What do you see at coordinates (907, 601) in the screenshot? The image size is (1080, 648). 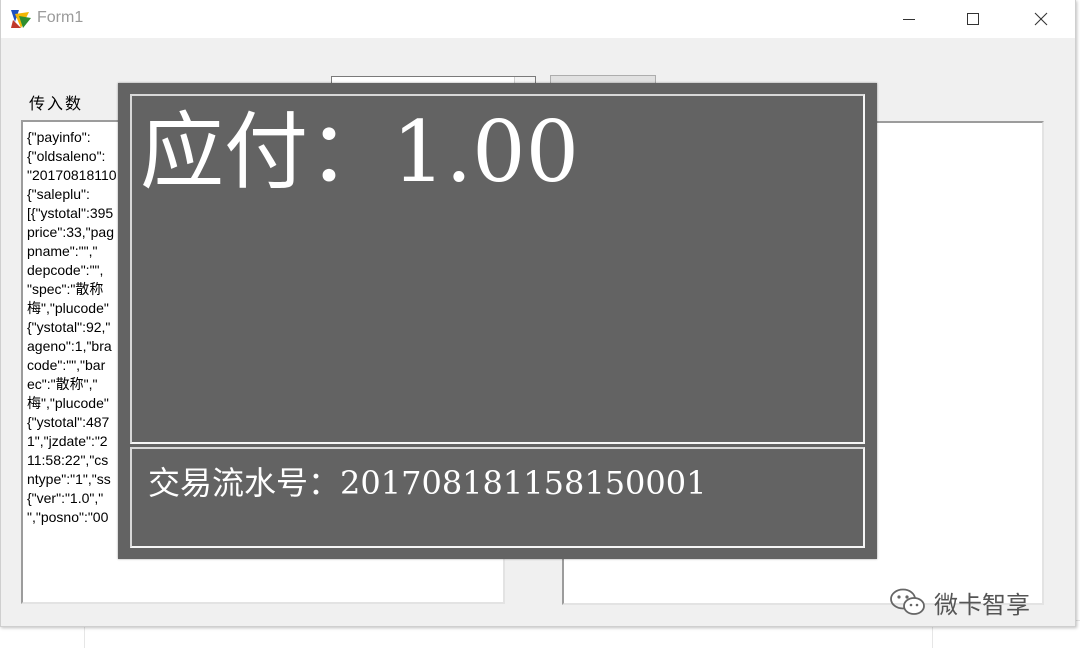 I see `wechat-icon` at bounding box center [907, 601].